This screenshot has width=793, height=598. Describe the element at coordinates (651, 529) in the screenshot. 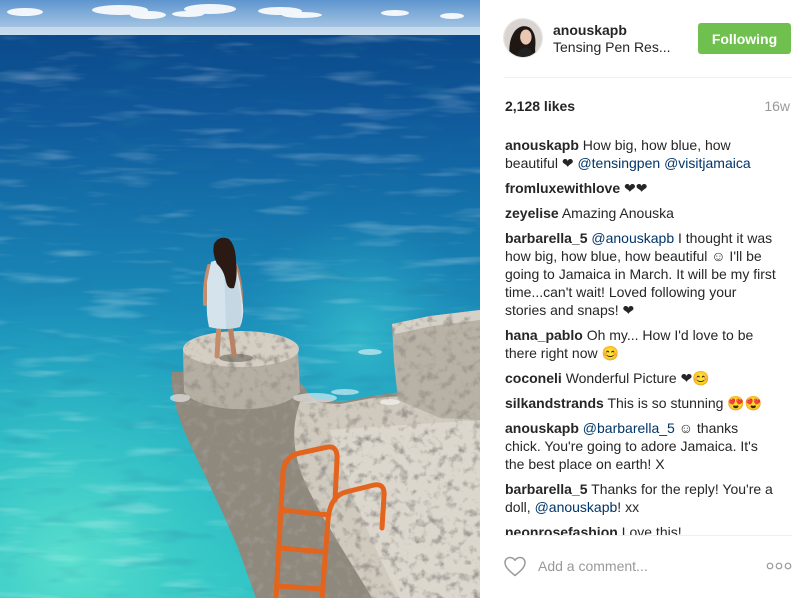

I see `comment-text: Love this!` at that location.